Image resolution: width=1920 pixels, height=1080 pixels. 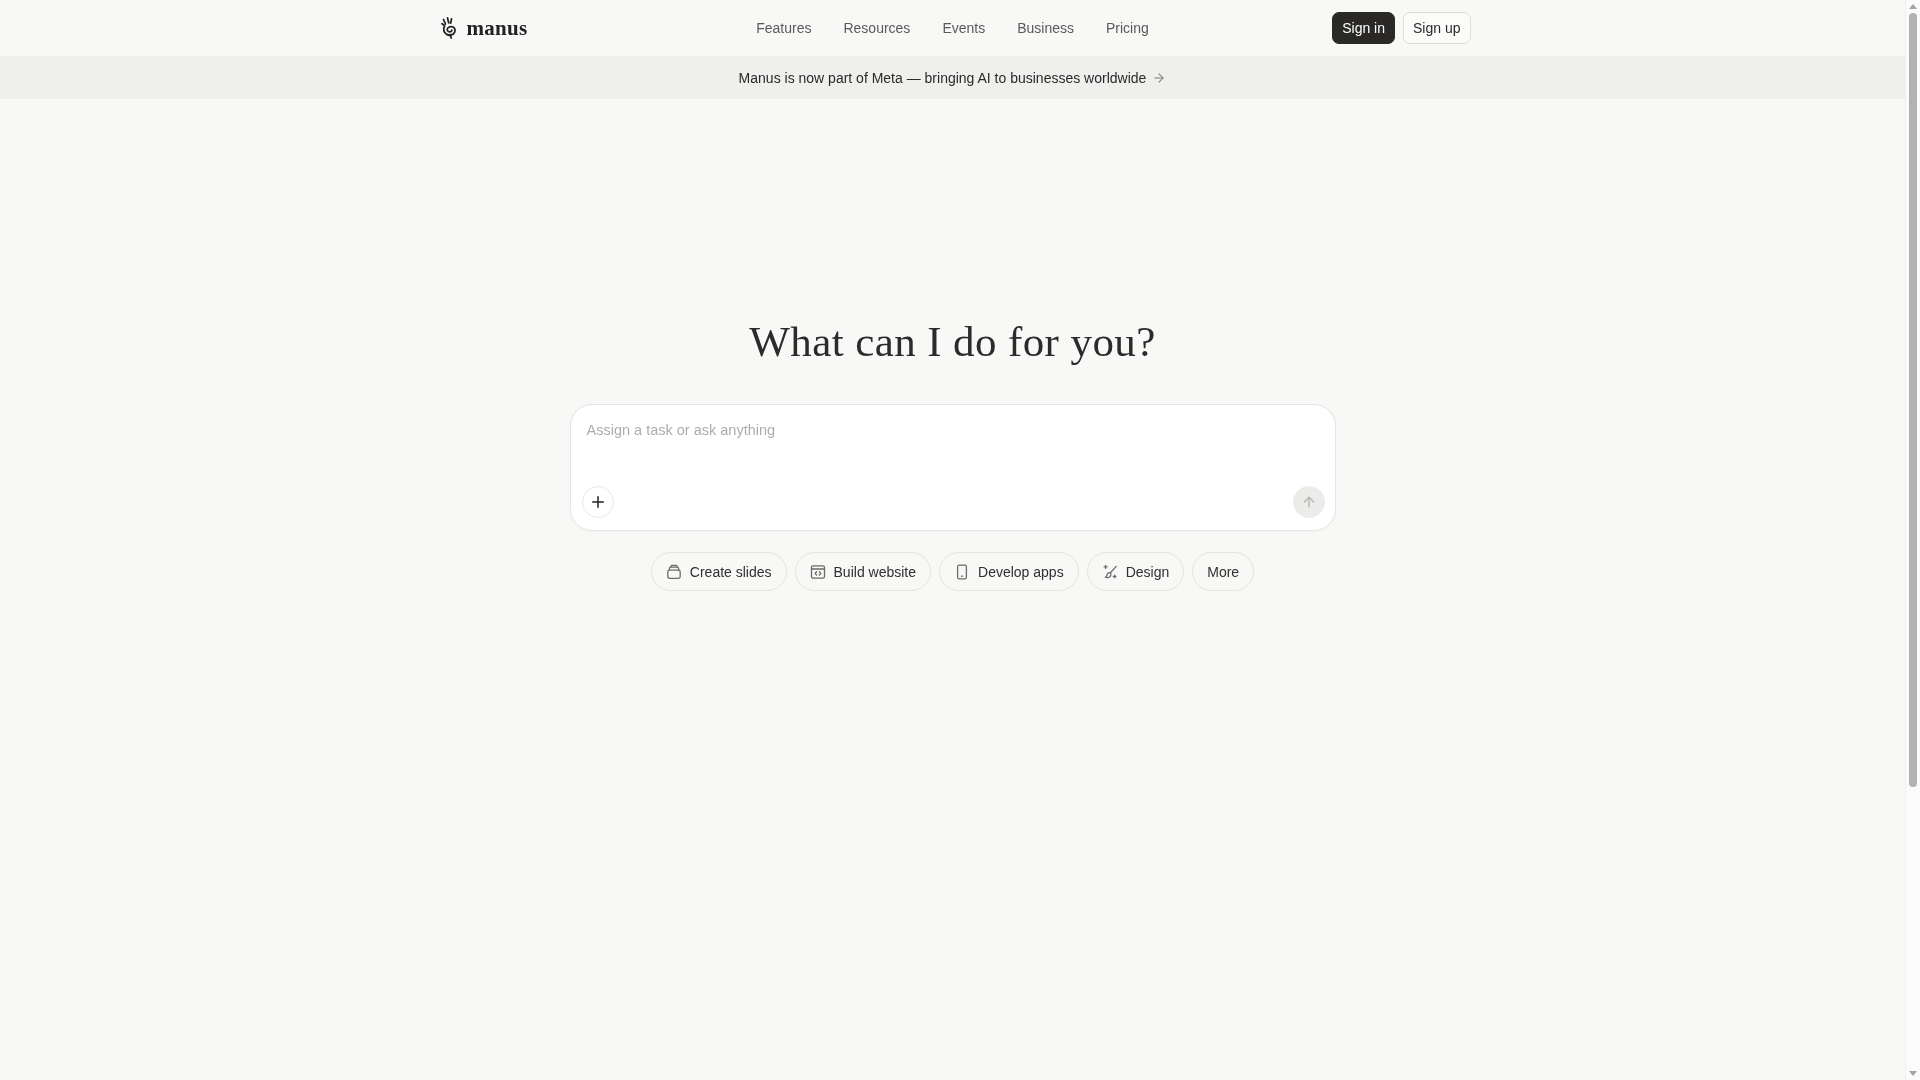 What do you see at coordinates (497, 28) in the screenshot?
I see `logo-wordmark: manus` at bounding box center [497, 28].